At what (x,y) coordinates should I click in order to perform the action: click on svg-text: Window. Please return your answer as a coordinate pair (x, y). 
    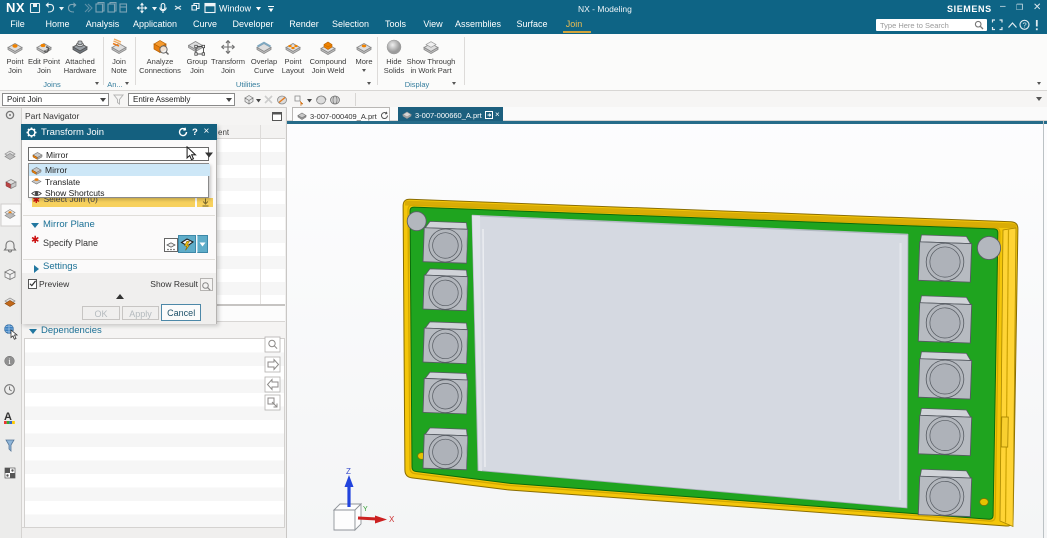
    Looking at the image, I should click on (235, 9).